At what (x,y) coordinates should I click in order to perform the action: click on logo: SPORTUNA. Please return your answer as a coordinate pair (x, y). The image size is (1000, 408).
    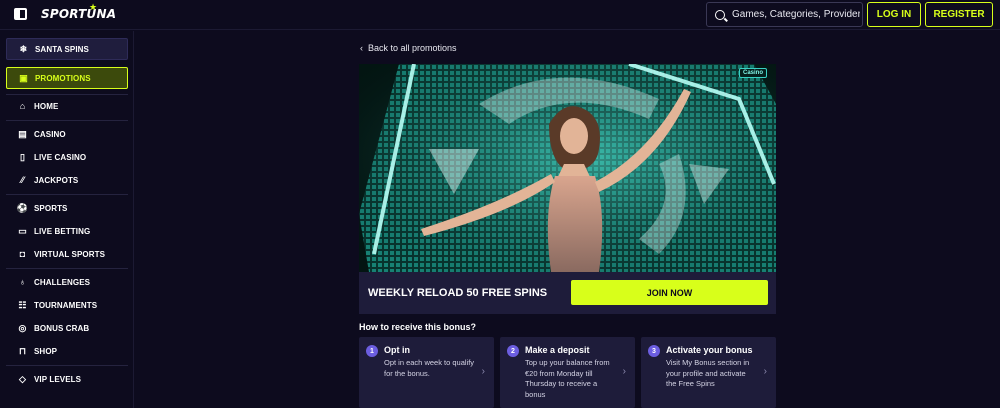
    Looking at the image, I should click on (78, 14).